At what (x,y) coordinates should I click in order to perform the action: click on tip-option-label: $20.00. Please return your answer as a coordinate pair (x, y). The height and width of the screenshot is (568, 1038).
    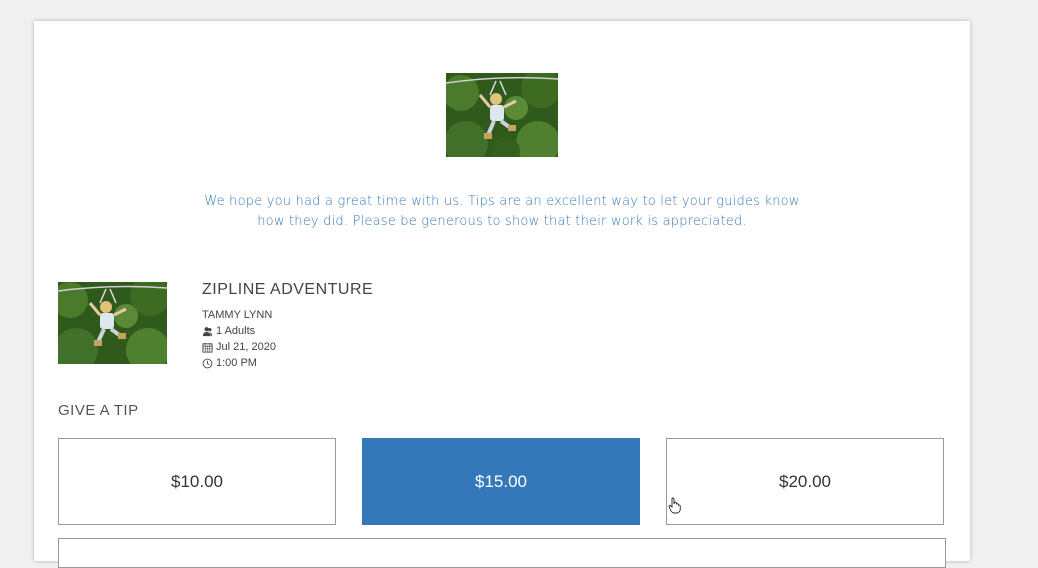
    Looking at the image, I should click on (805, 481).